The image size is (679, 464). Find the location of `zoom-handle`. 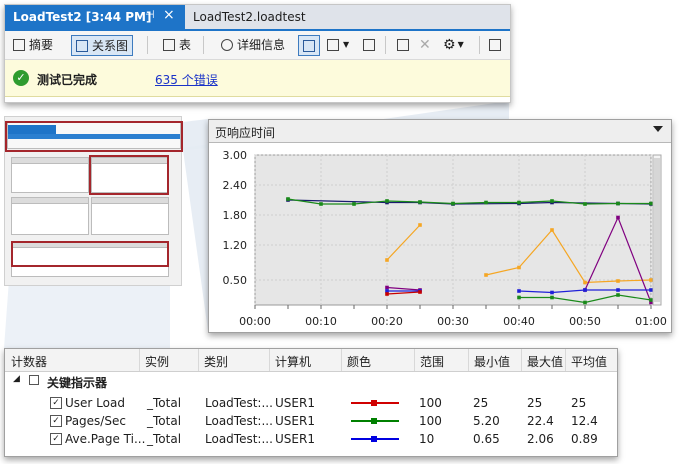

zoom-handle is located at coordinates (657, 230).